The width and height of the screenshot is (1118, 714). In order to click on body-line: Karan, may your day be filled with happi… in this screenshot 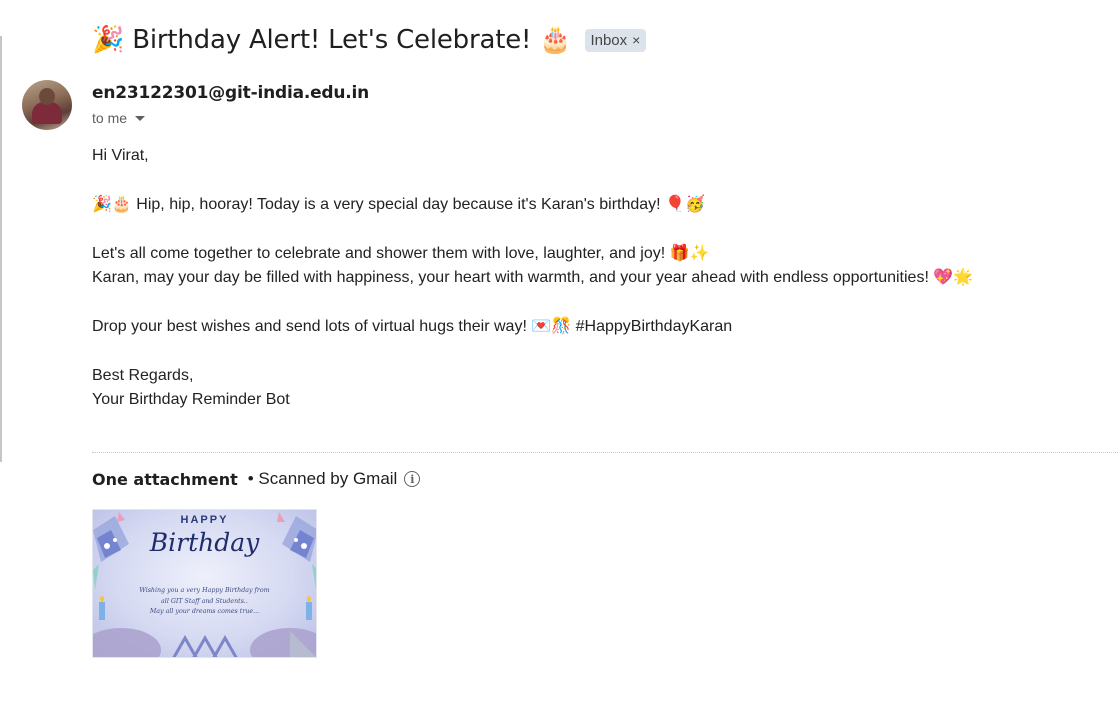, I will do `click(533, 277)`.